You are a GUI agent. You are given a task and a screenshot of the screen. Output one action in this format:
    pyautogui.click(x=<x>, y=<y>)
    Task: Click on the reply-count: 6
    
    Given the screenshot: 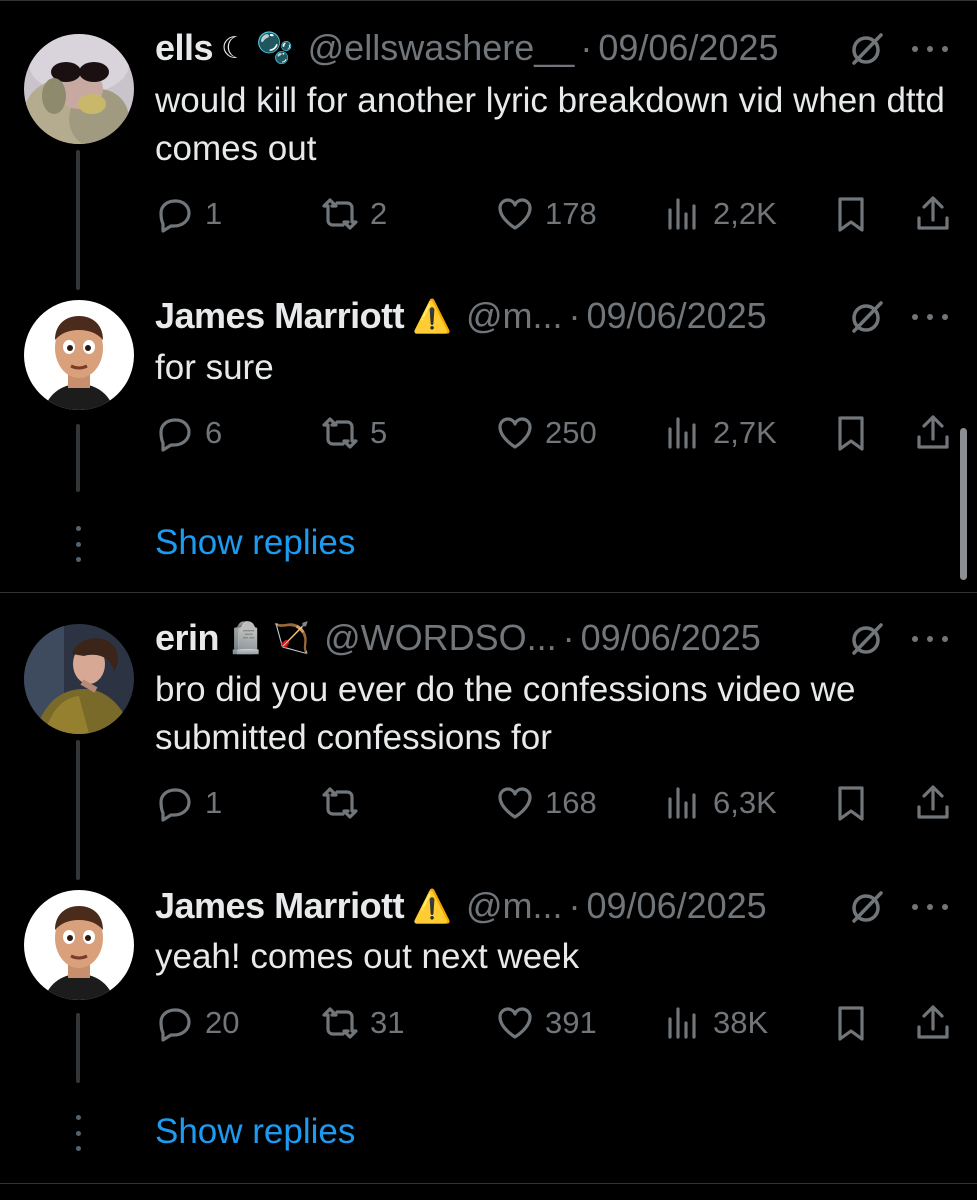 What is the action you would take?
    pyautogui.click(x=214, y=432)
    